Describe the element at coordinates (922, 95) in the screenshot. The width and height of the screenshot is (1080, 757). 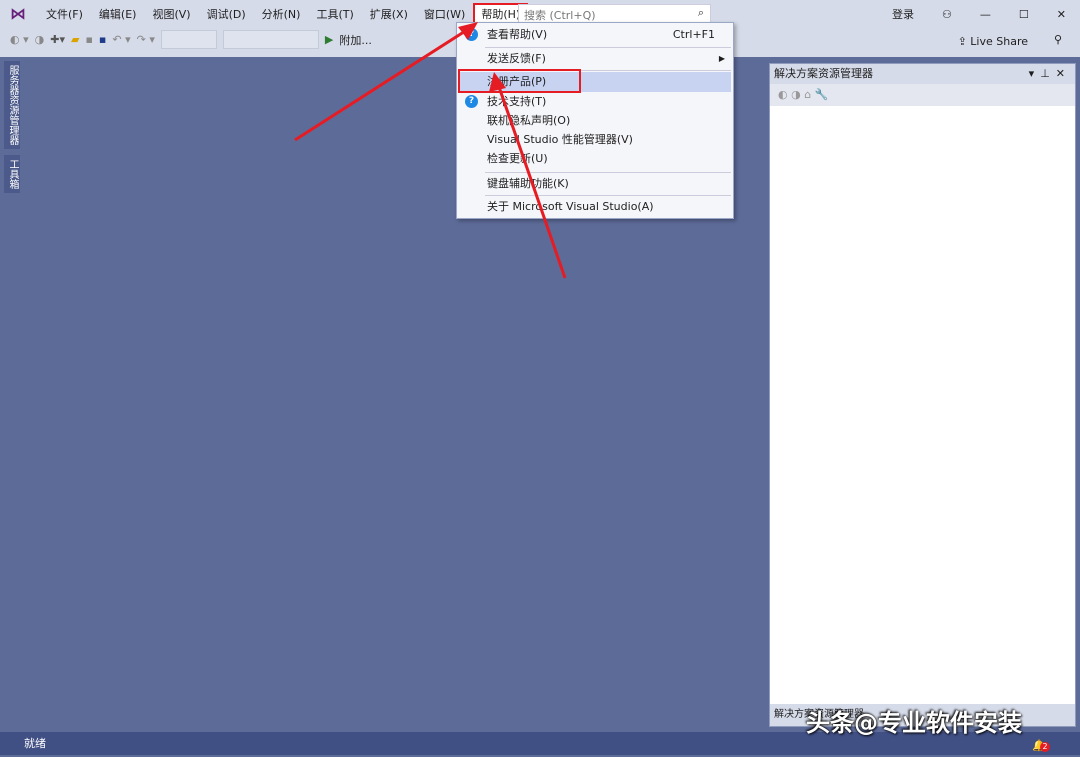
I see `panel-toolbar: ◐ ◑ ⌂ 🔧` at that location.